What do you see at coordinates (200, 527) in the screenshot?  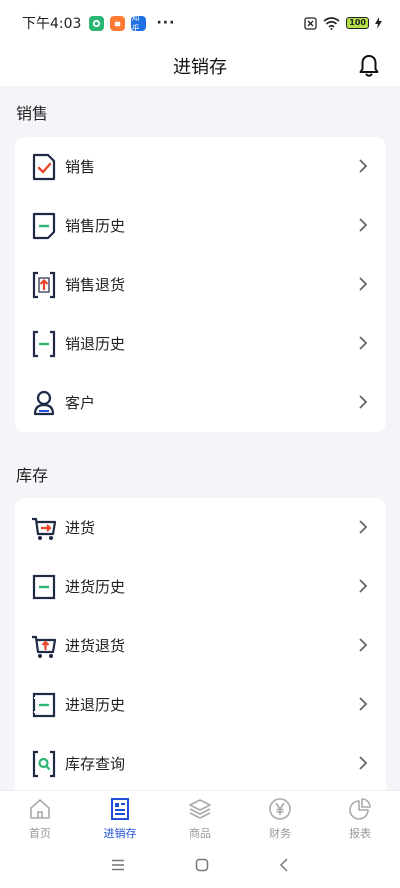 I see `menu-item-purchase: 进货` at bounding box center [200, 527].